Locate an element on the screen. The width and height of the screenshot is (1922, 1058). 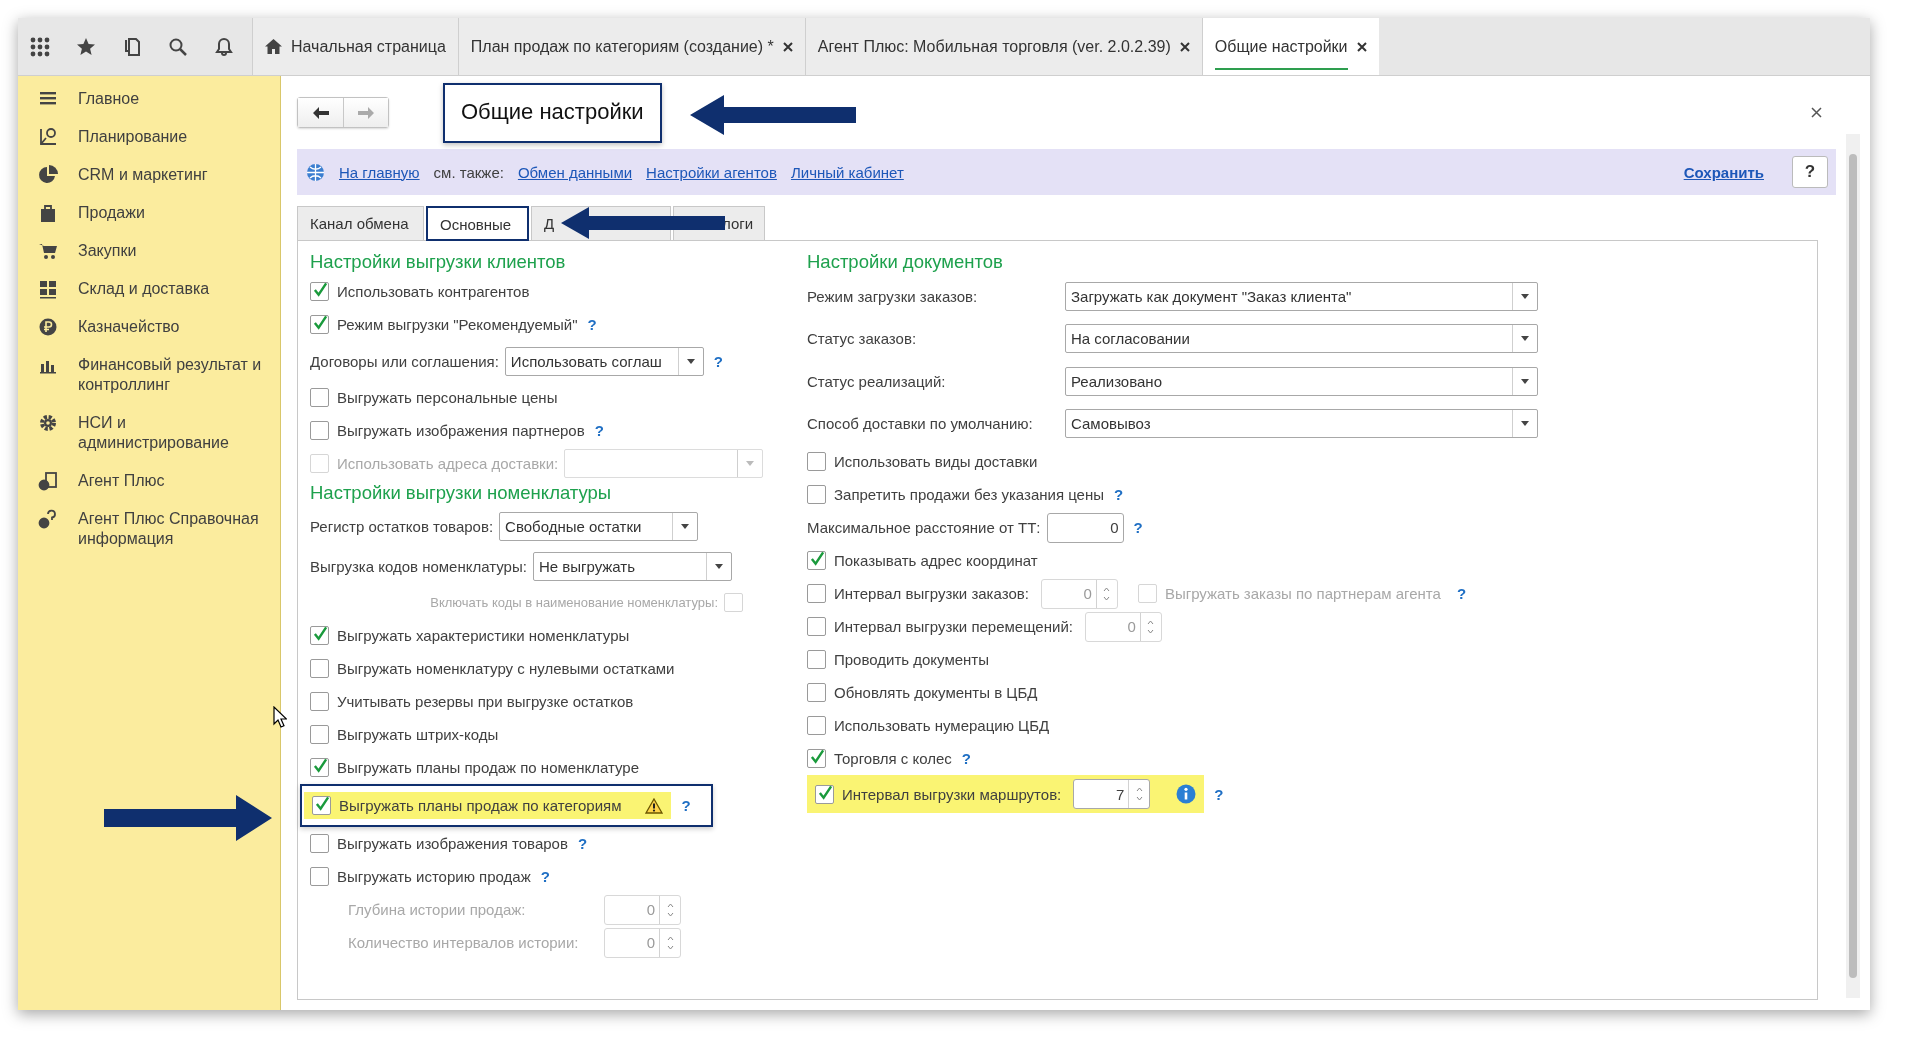
open-tab: Начальная страница is located at coordinates (355, 46).